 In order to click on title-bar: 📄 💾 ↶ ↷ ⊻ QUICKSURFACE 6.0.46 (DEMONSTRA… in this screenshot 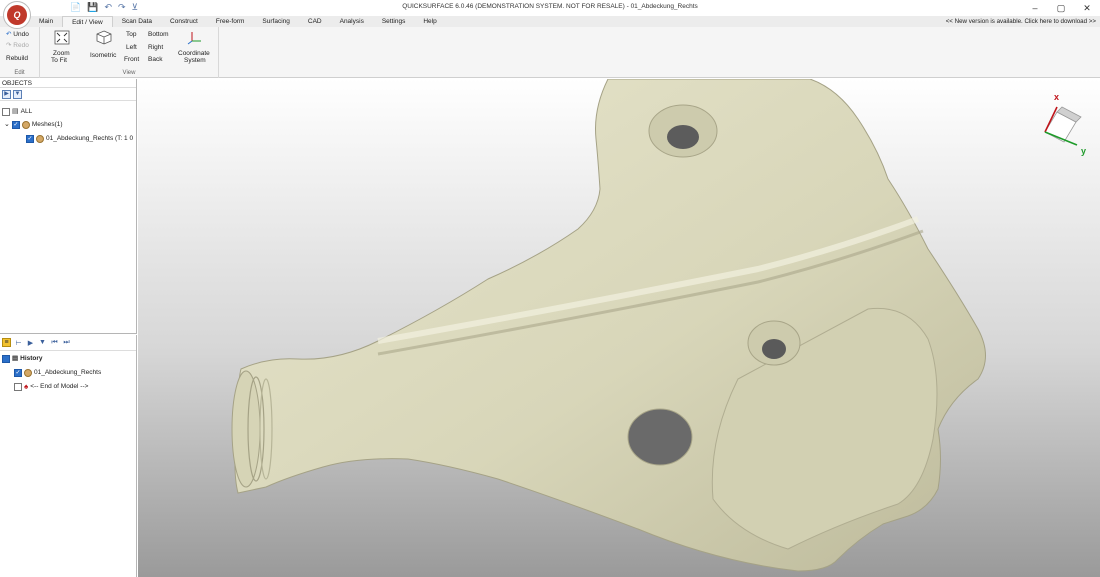, I will do `click(550, 8)`.